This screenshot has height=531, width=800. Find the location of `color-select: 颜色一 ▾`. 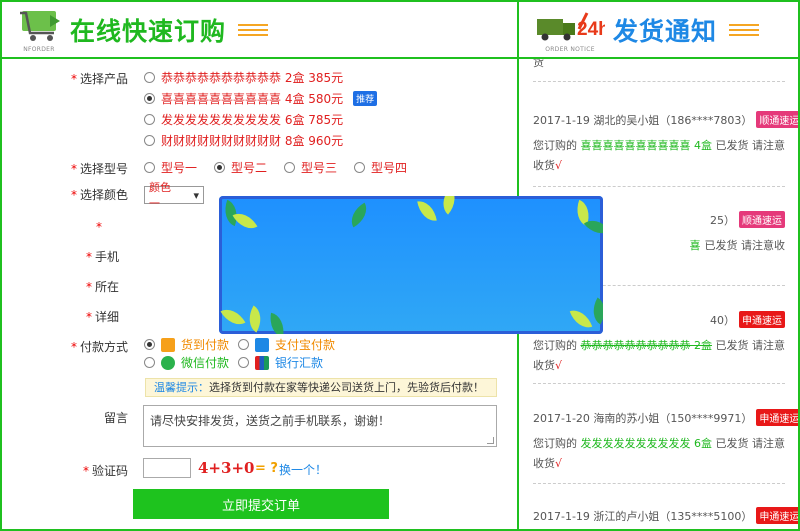

color-select: 颜色一 ▾ is located at coordinates (174, 195).